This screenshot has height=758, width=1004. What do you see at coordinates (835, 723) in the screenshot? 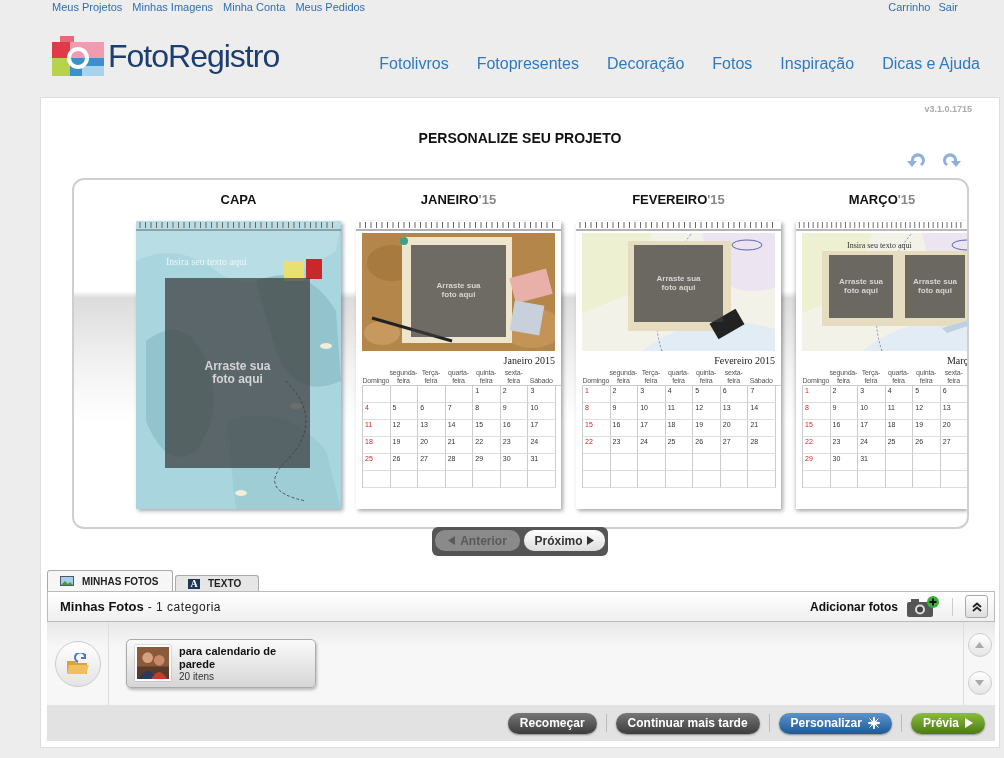
I see `action-button: Personalizar` at bounding box center [835, 723].